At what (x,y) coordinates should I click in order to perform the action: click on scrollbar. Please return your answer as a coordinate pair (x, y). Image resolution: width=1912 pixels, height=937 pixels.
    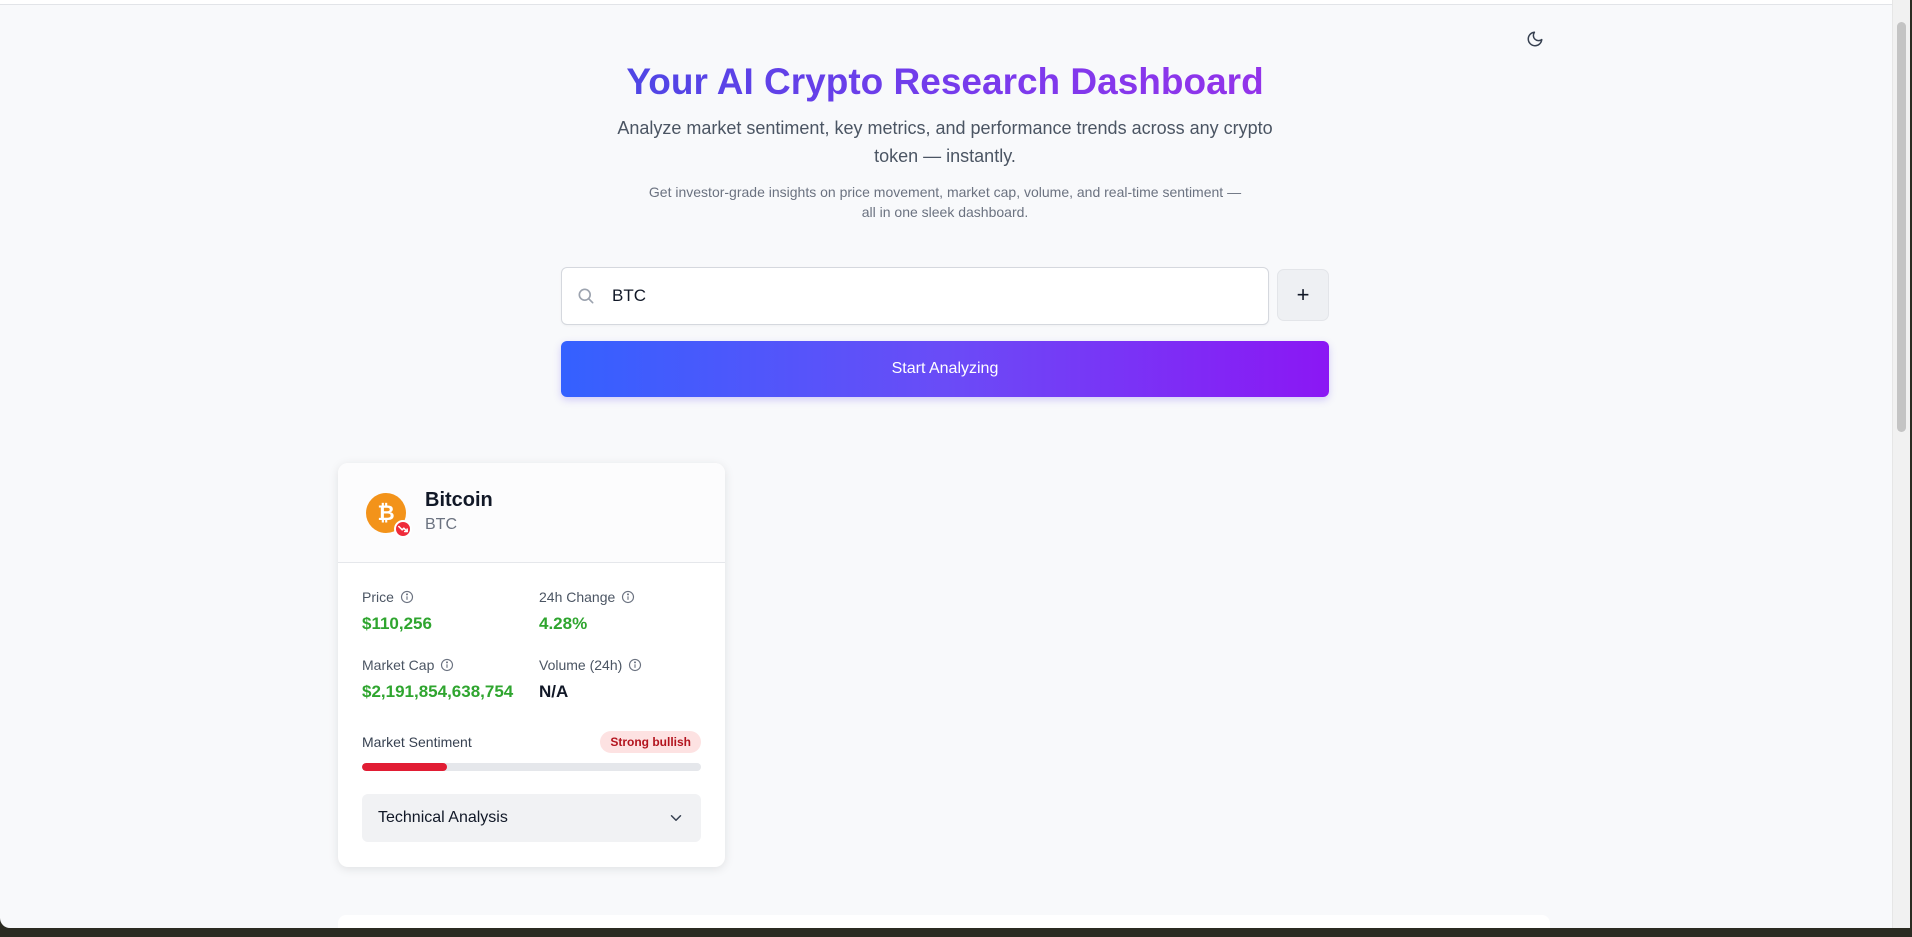
    Looking at the image, I should click on (1901, 464).